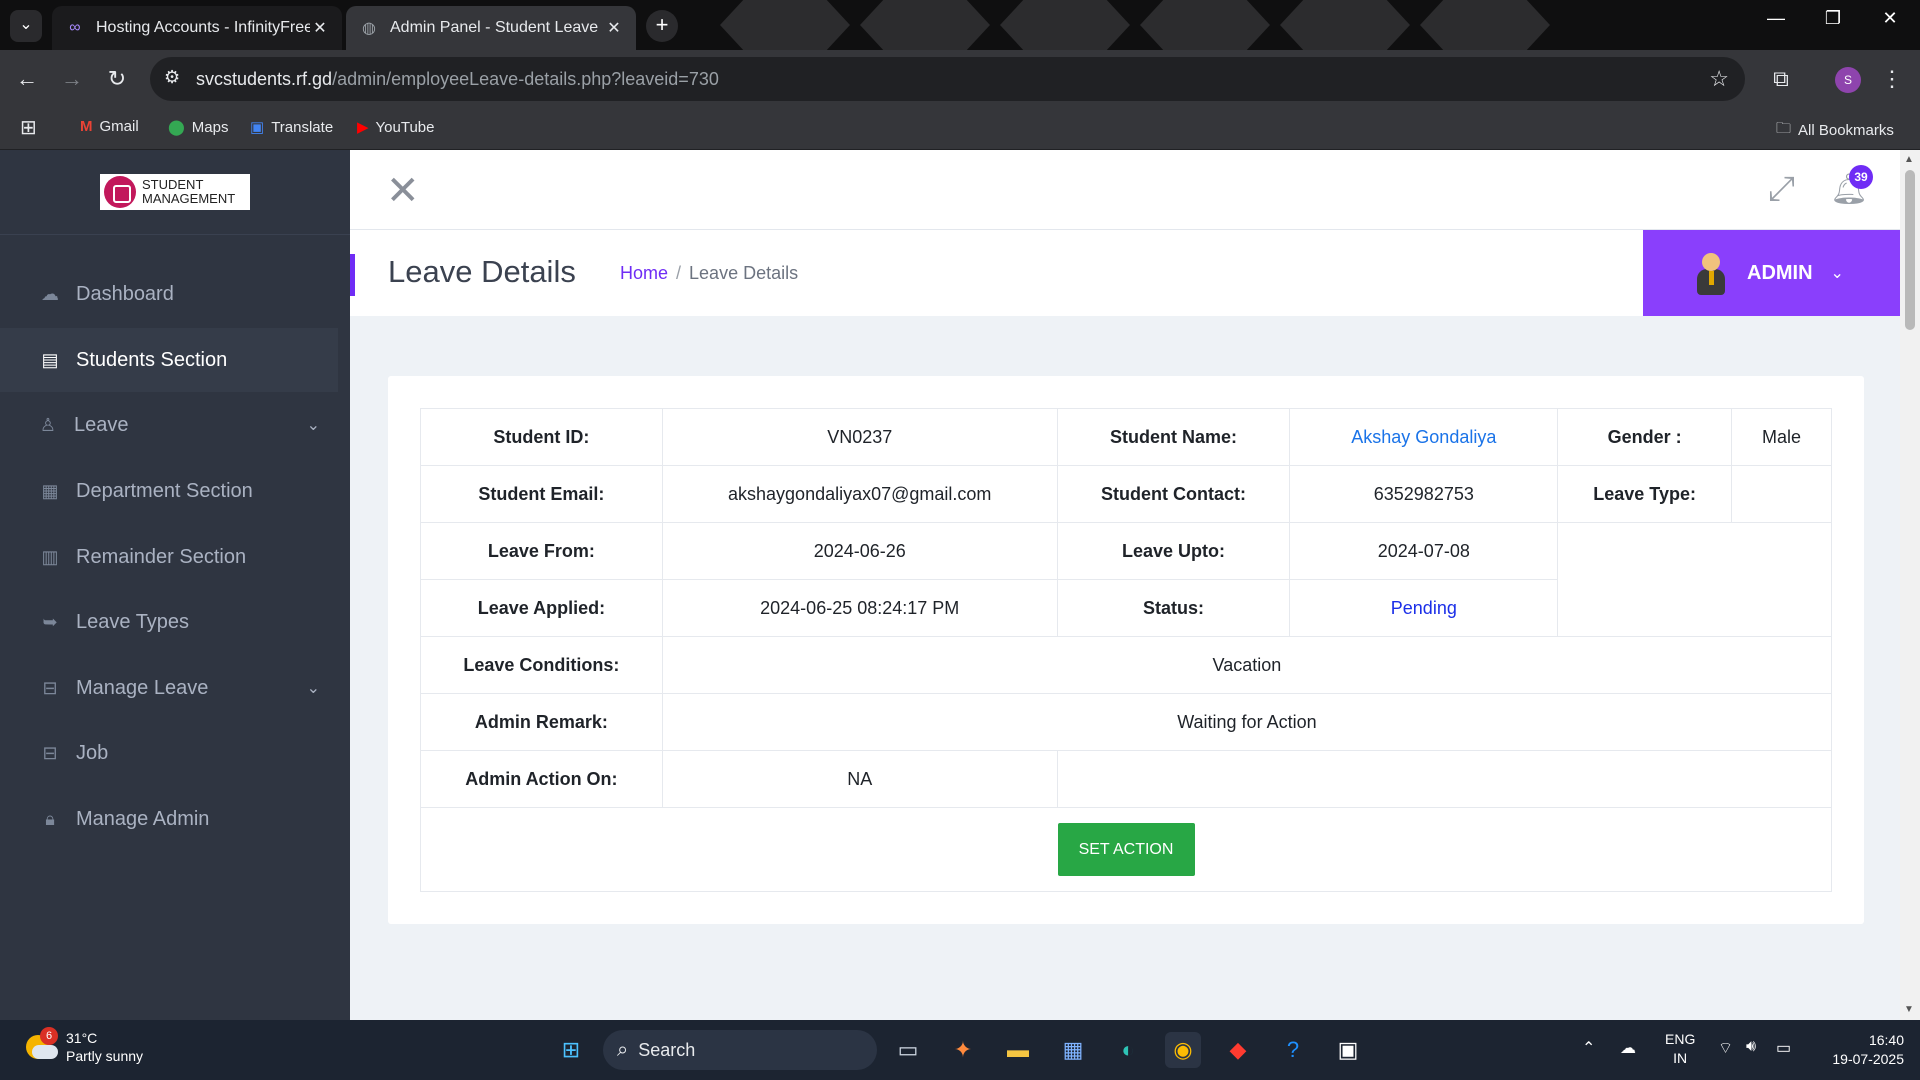 This screenshot has width=1920, height=1080. I want to click on url-domain: svcstudents.rf.gd, so click(264, 79).